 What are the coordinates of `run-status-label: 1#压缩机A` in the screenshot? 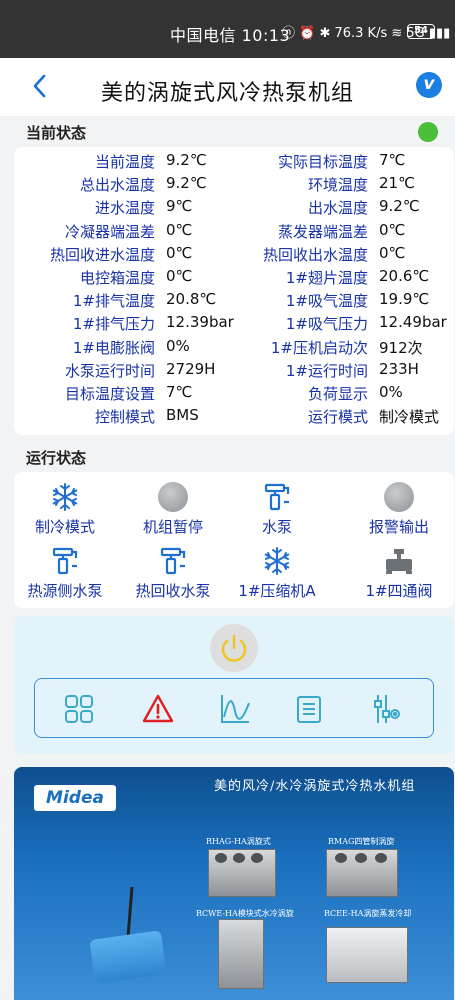 It's located at (277, 591).